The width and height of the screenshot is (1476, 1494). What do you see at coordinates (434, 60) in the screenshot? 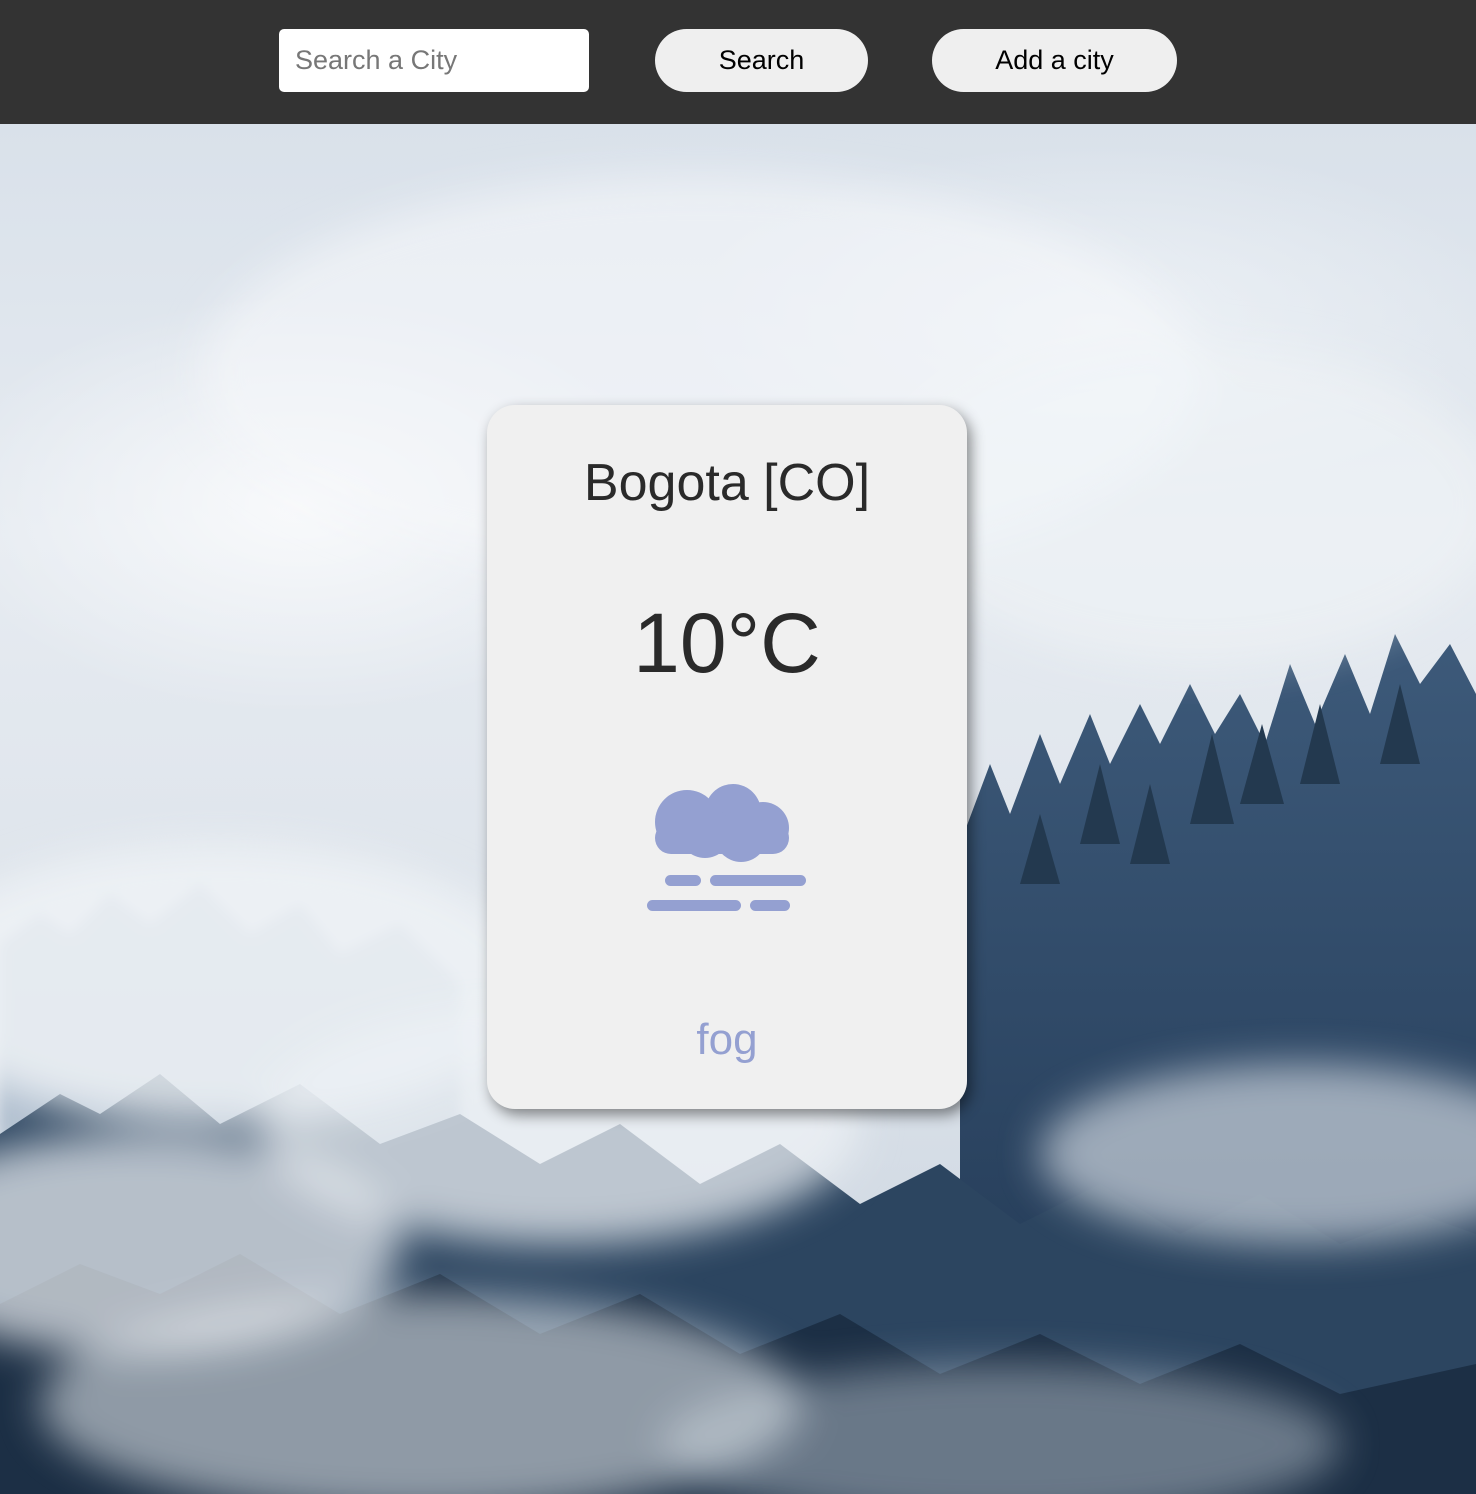
I see `search-input` at bounding box center [434, 60].